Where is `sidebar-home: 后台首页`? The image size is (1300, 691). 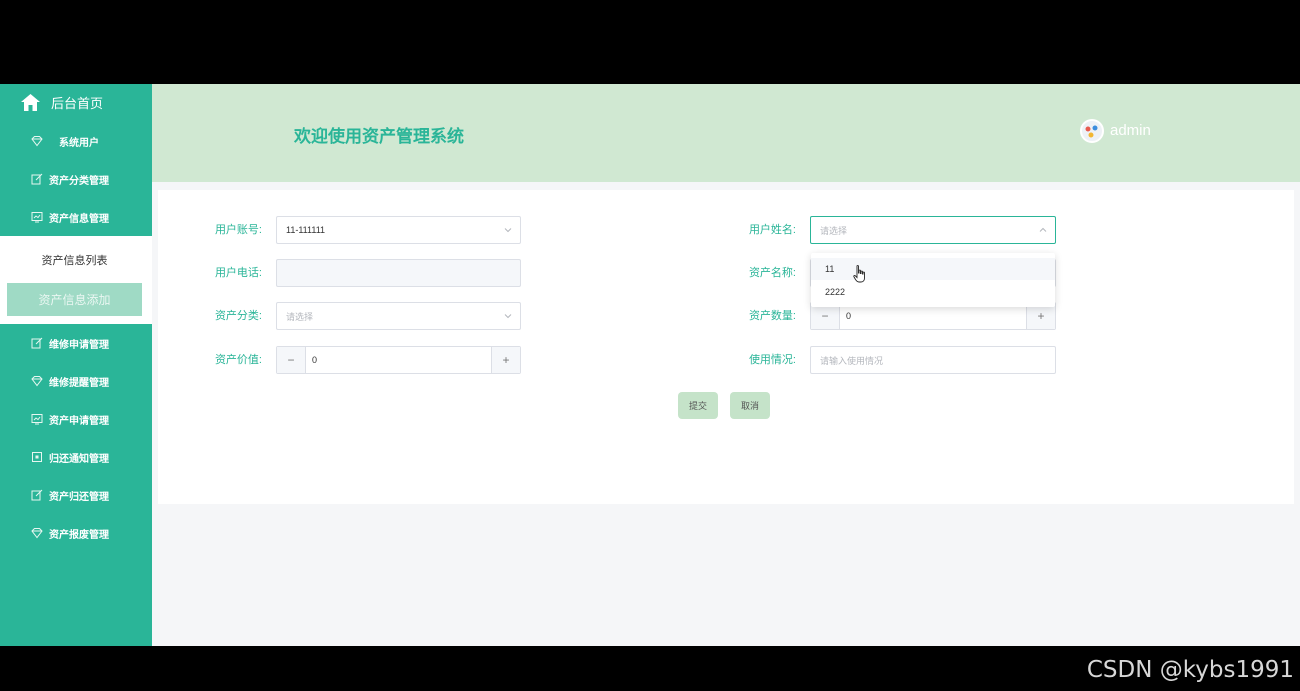 sidebar-home: 后台首页 is located at coordinates (76, 102).